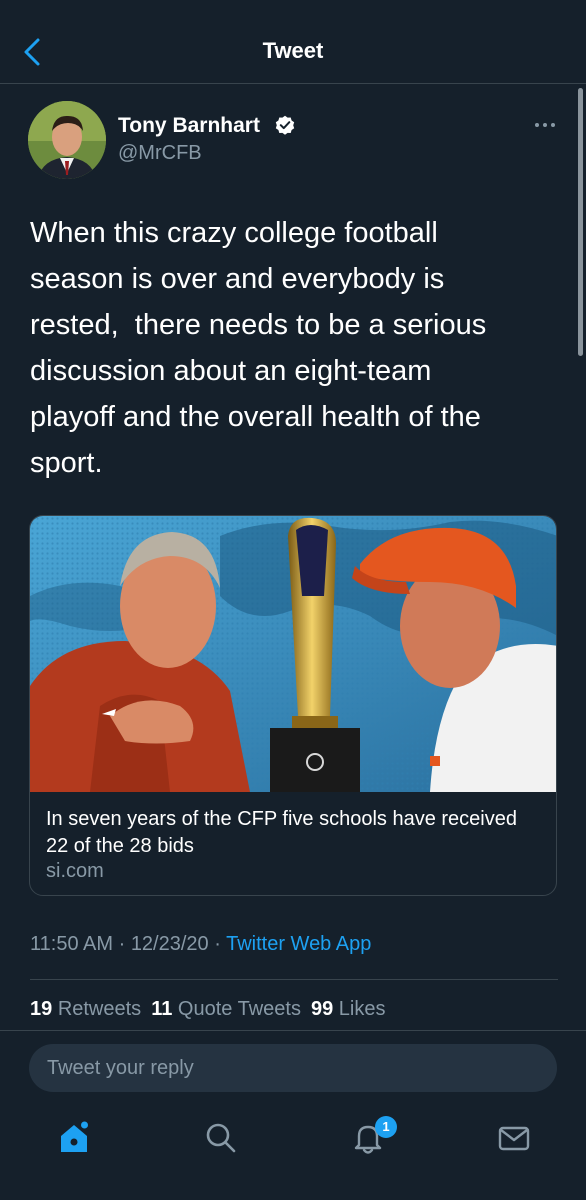  What do you see at coordinates (545, 125) in the screenshot?
I see `more-options-icon` at bounding box center [545, 125].